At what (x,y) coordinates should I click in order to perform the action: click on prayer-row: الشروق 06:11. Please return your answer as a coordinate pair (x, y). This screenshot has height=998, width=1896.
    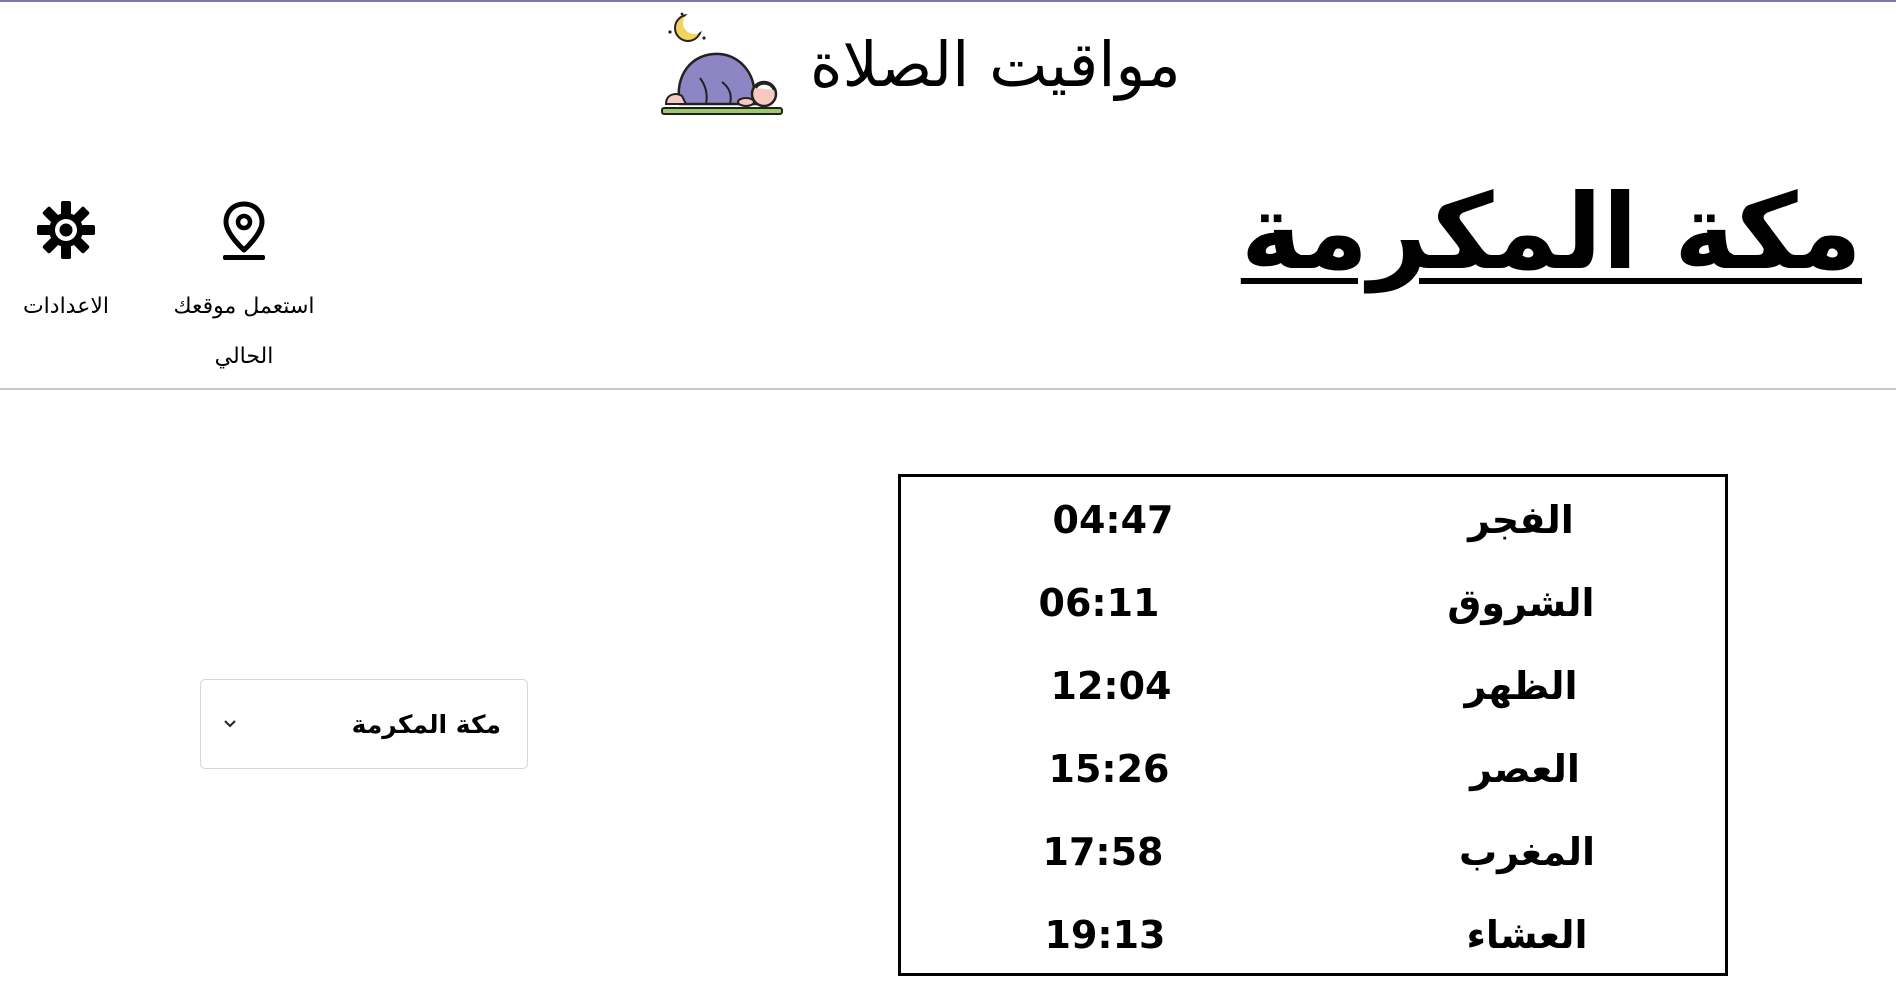
    Looking at the image, I should click on (1313, 603).